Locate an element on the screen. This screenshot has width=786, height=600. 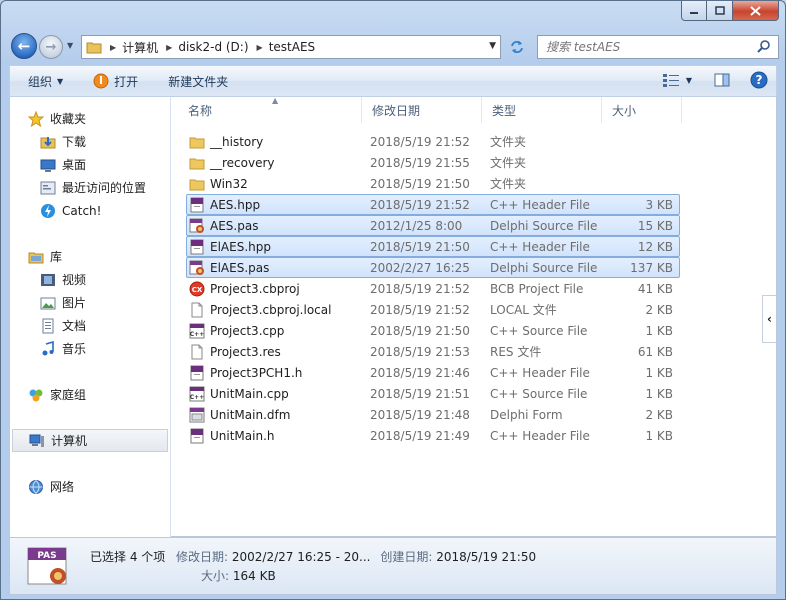
nav-network: 网络 is located at coordinates (90, 486).